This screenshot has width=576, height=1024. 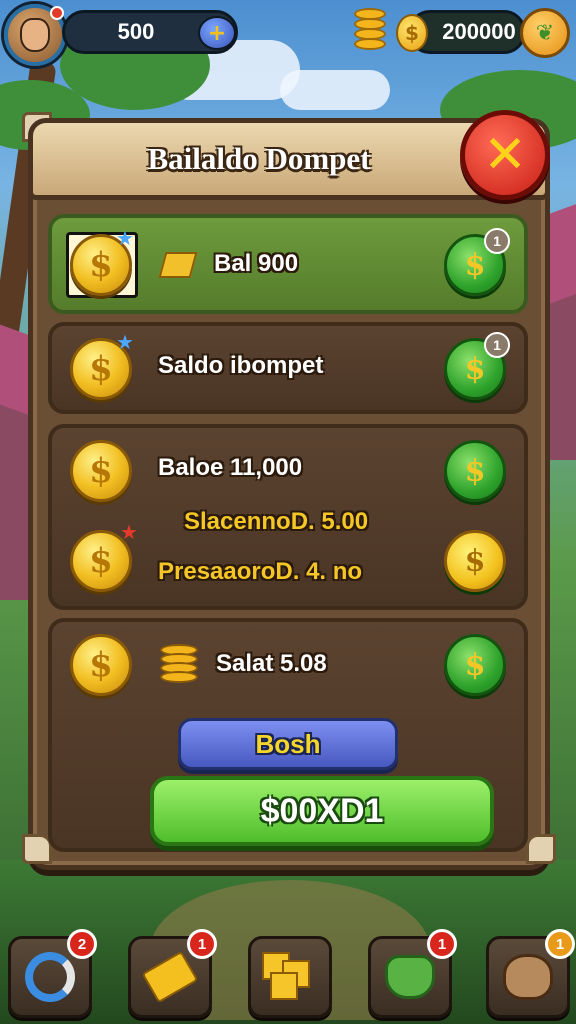 I want to click on confirm-label: $00XD1, so click(x=322, y=810).